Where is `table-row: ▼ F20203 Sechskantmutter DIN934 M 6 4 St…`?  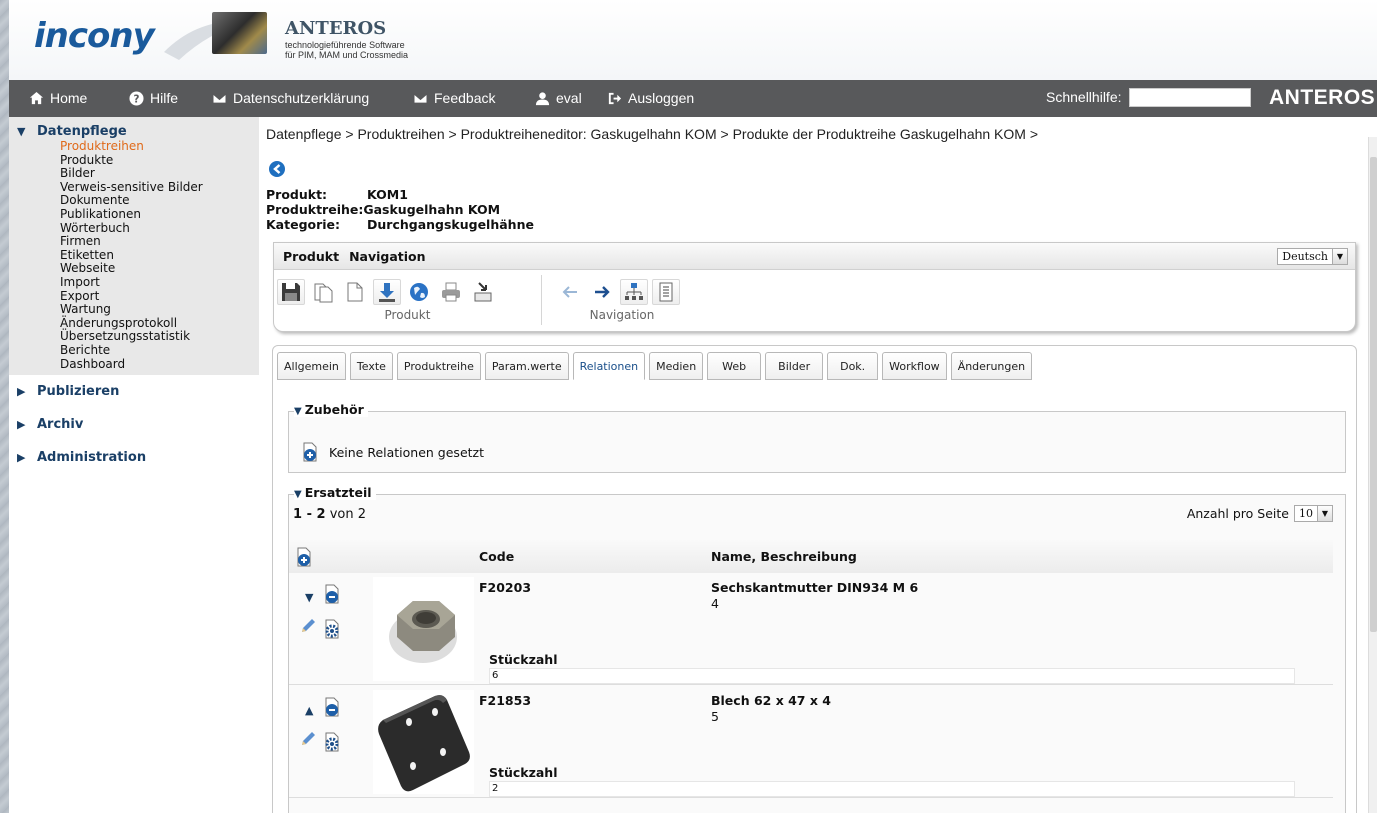 table-row: ▼ F20203 Sechskantmutter DIN934 M 6 4 St… is located at coordinates (811, 629).